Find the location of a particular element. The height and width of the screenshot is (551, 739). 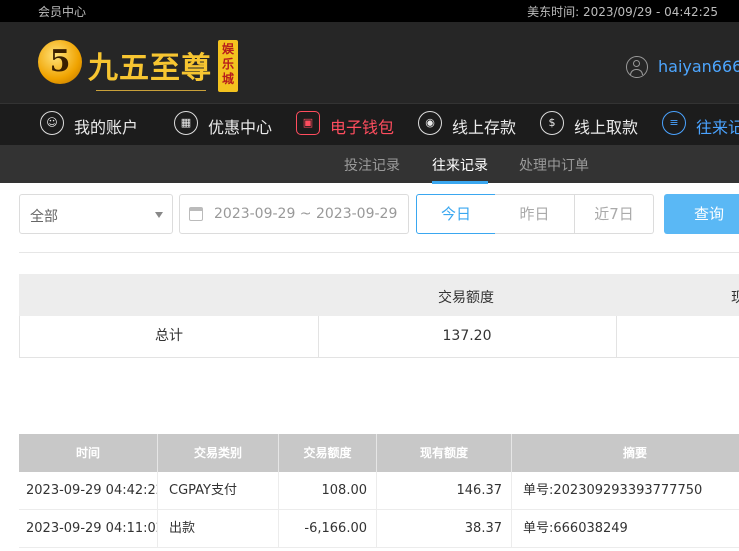

site-header: 5 九五至尊 娱乐城 haiyan666 is located at coordinates (369, 62).